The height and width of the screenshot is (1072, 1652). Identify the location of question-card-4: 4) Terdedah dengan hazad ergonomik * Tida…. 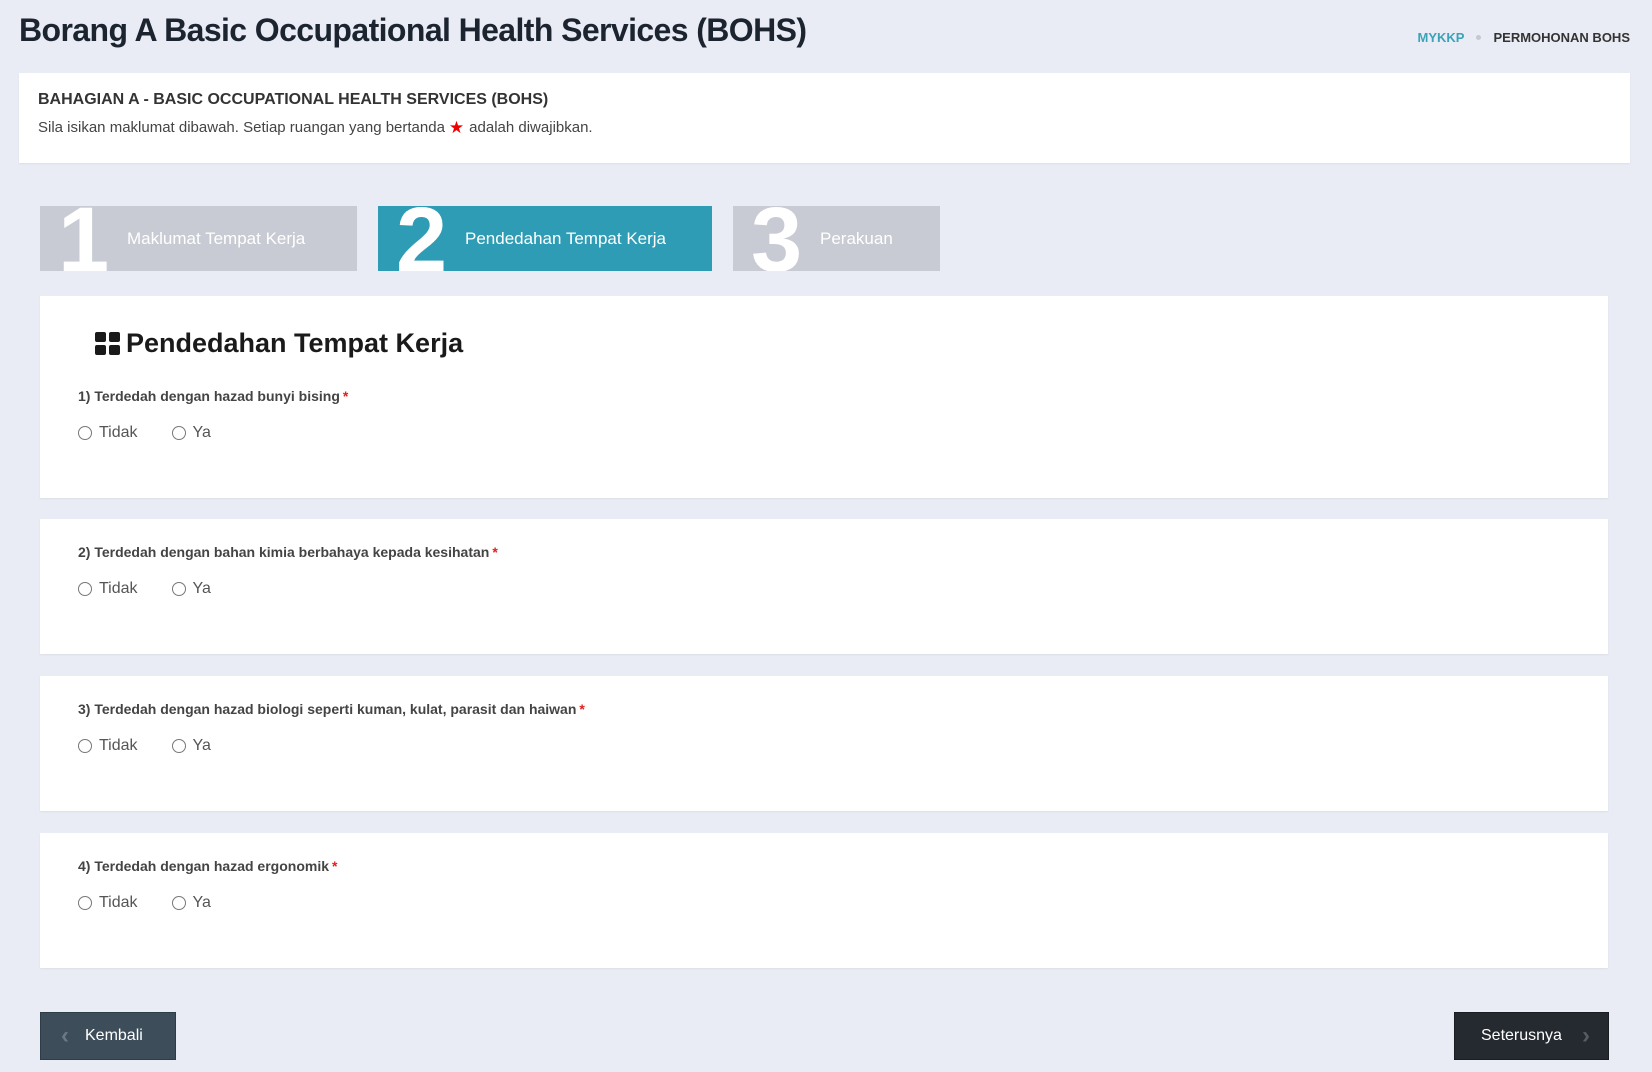
(824, 900).